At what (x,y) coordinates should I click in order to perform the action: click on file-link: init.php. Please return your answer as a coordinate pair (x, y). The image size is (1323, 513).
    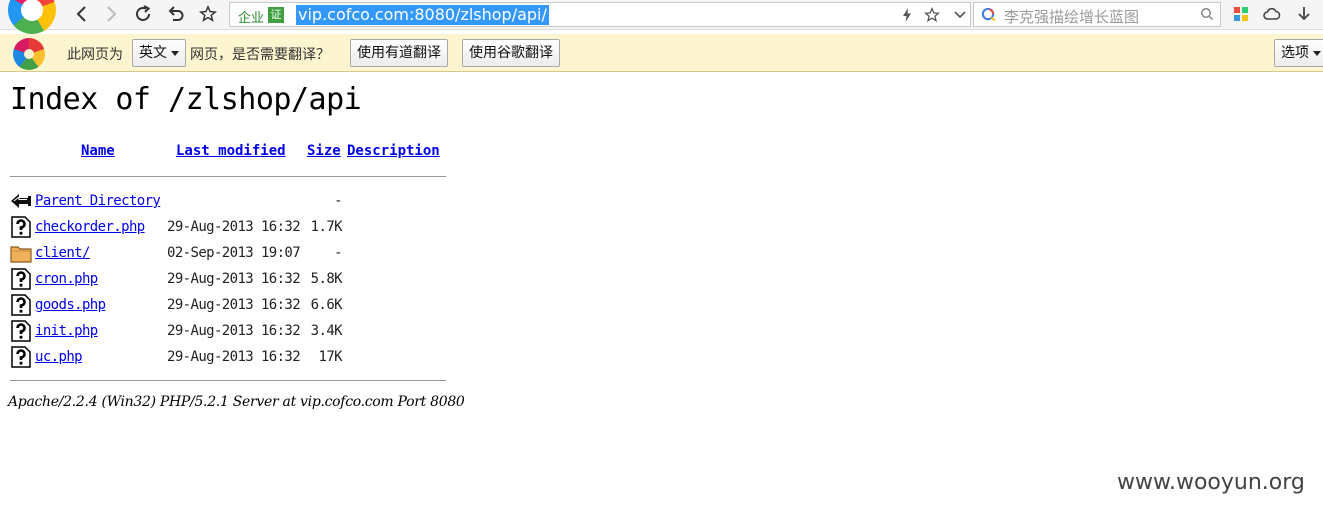
    Looking at the image, I should click on (66, 331).